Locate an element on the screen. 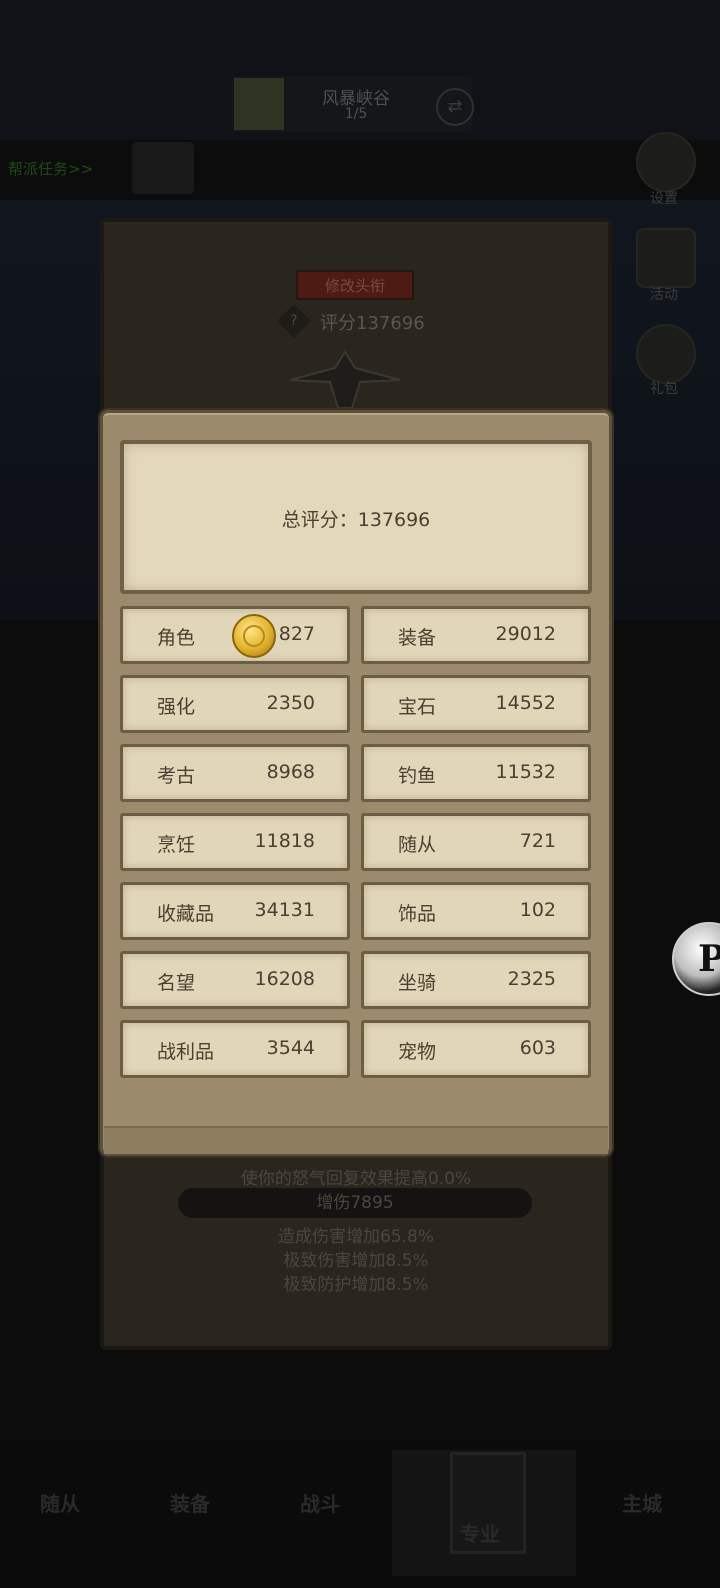 This screenshot has width=720, height=1588. side-label-settings: 设置 is located at coordinates (664, 199).